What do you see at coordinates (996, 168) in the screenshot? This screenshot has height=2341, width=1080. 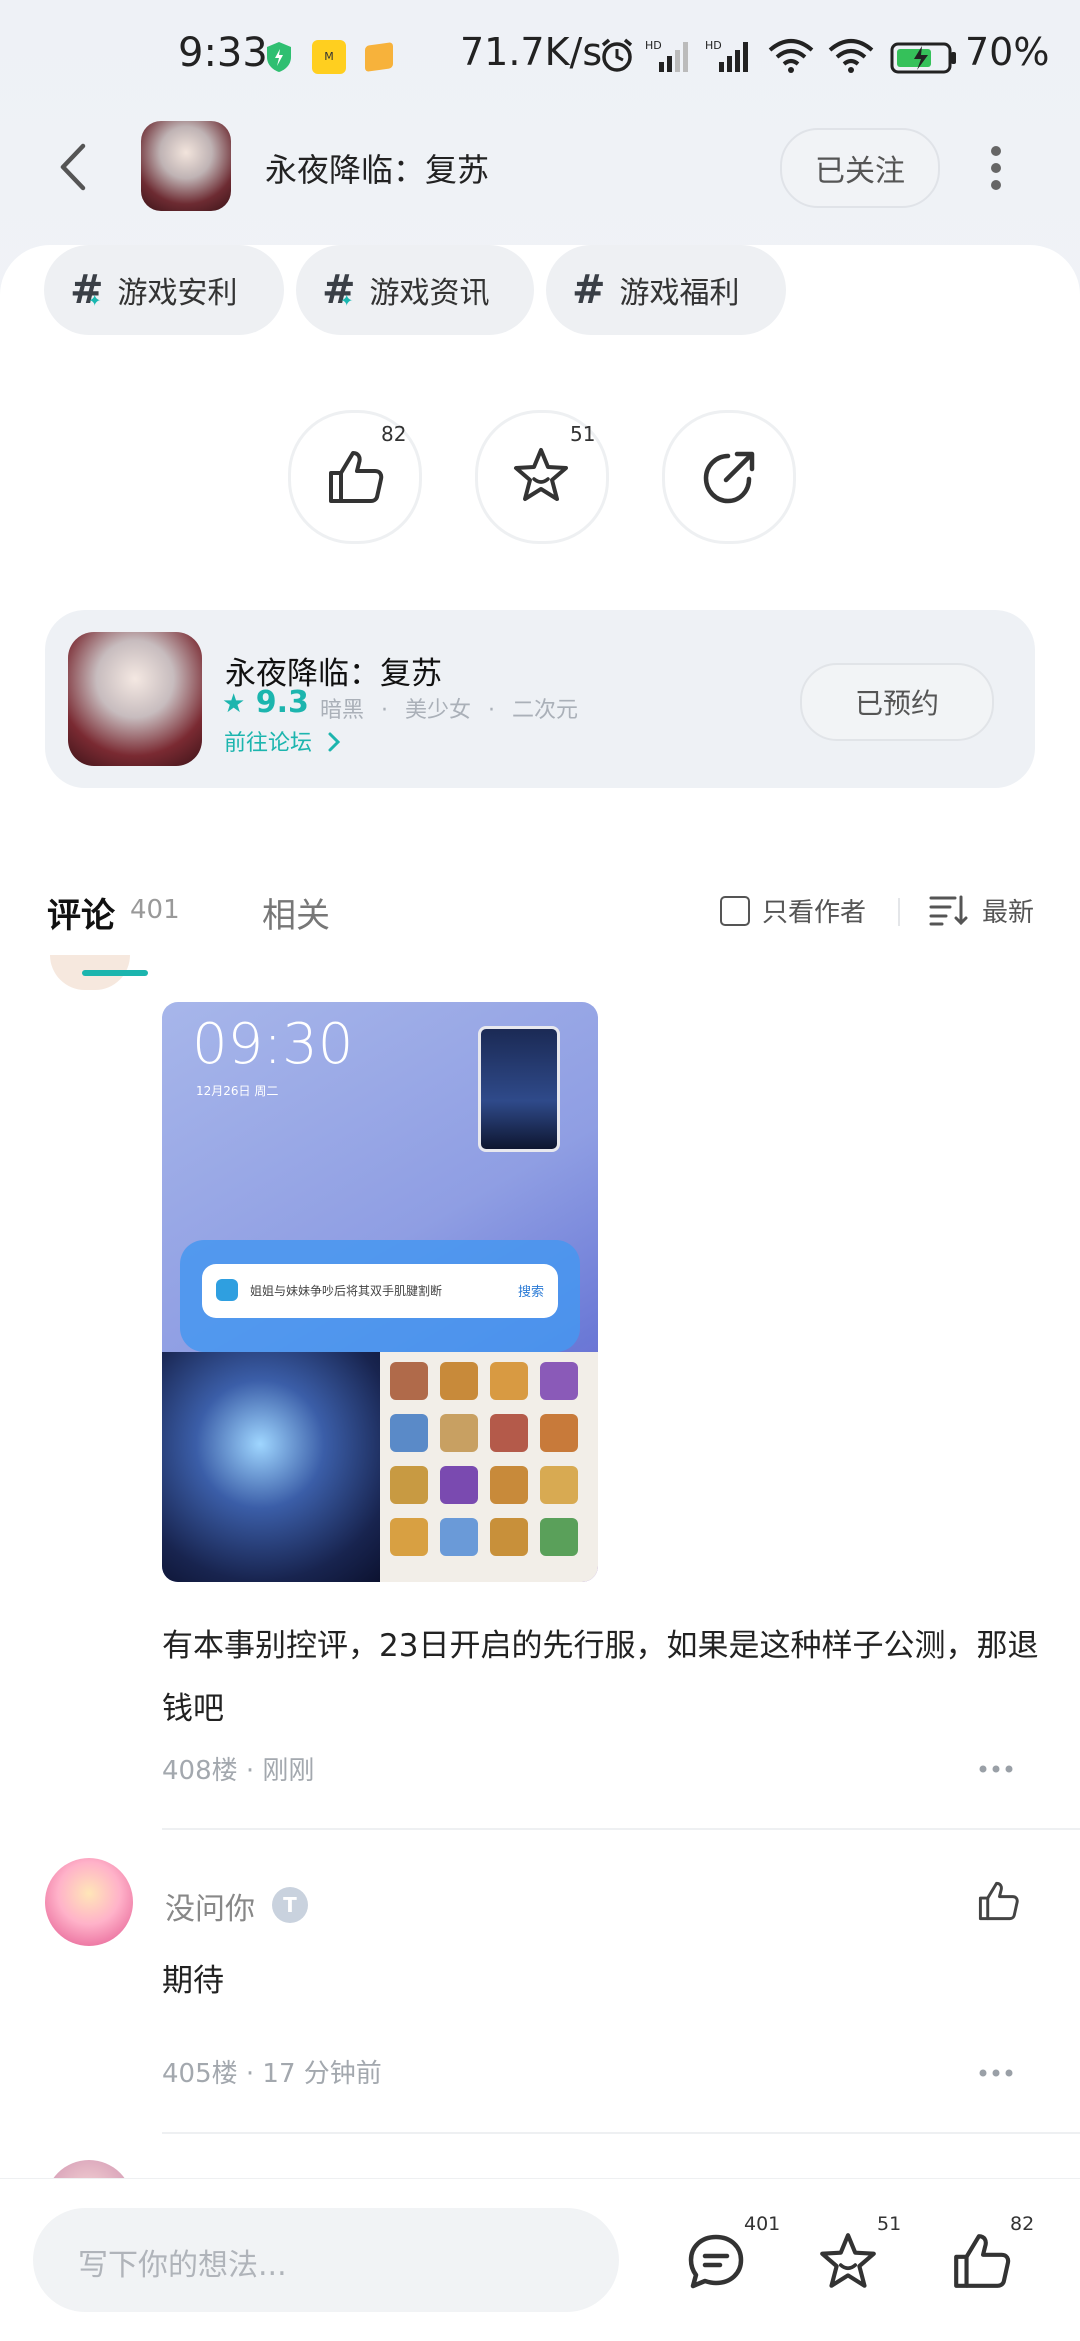 I see `more-vertical-icon` at bounding box center [996, 168].